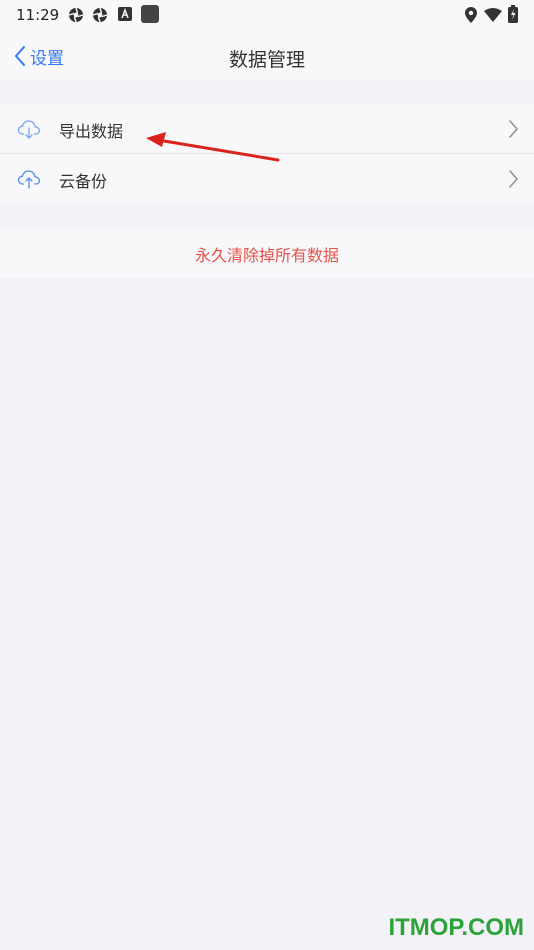  Describe the element at coordinates (213, 147) in the screenshot. I see `annotation-arrow` at that location.